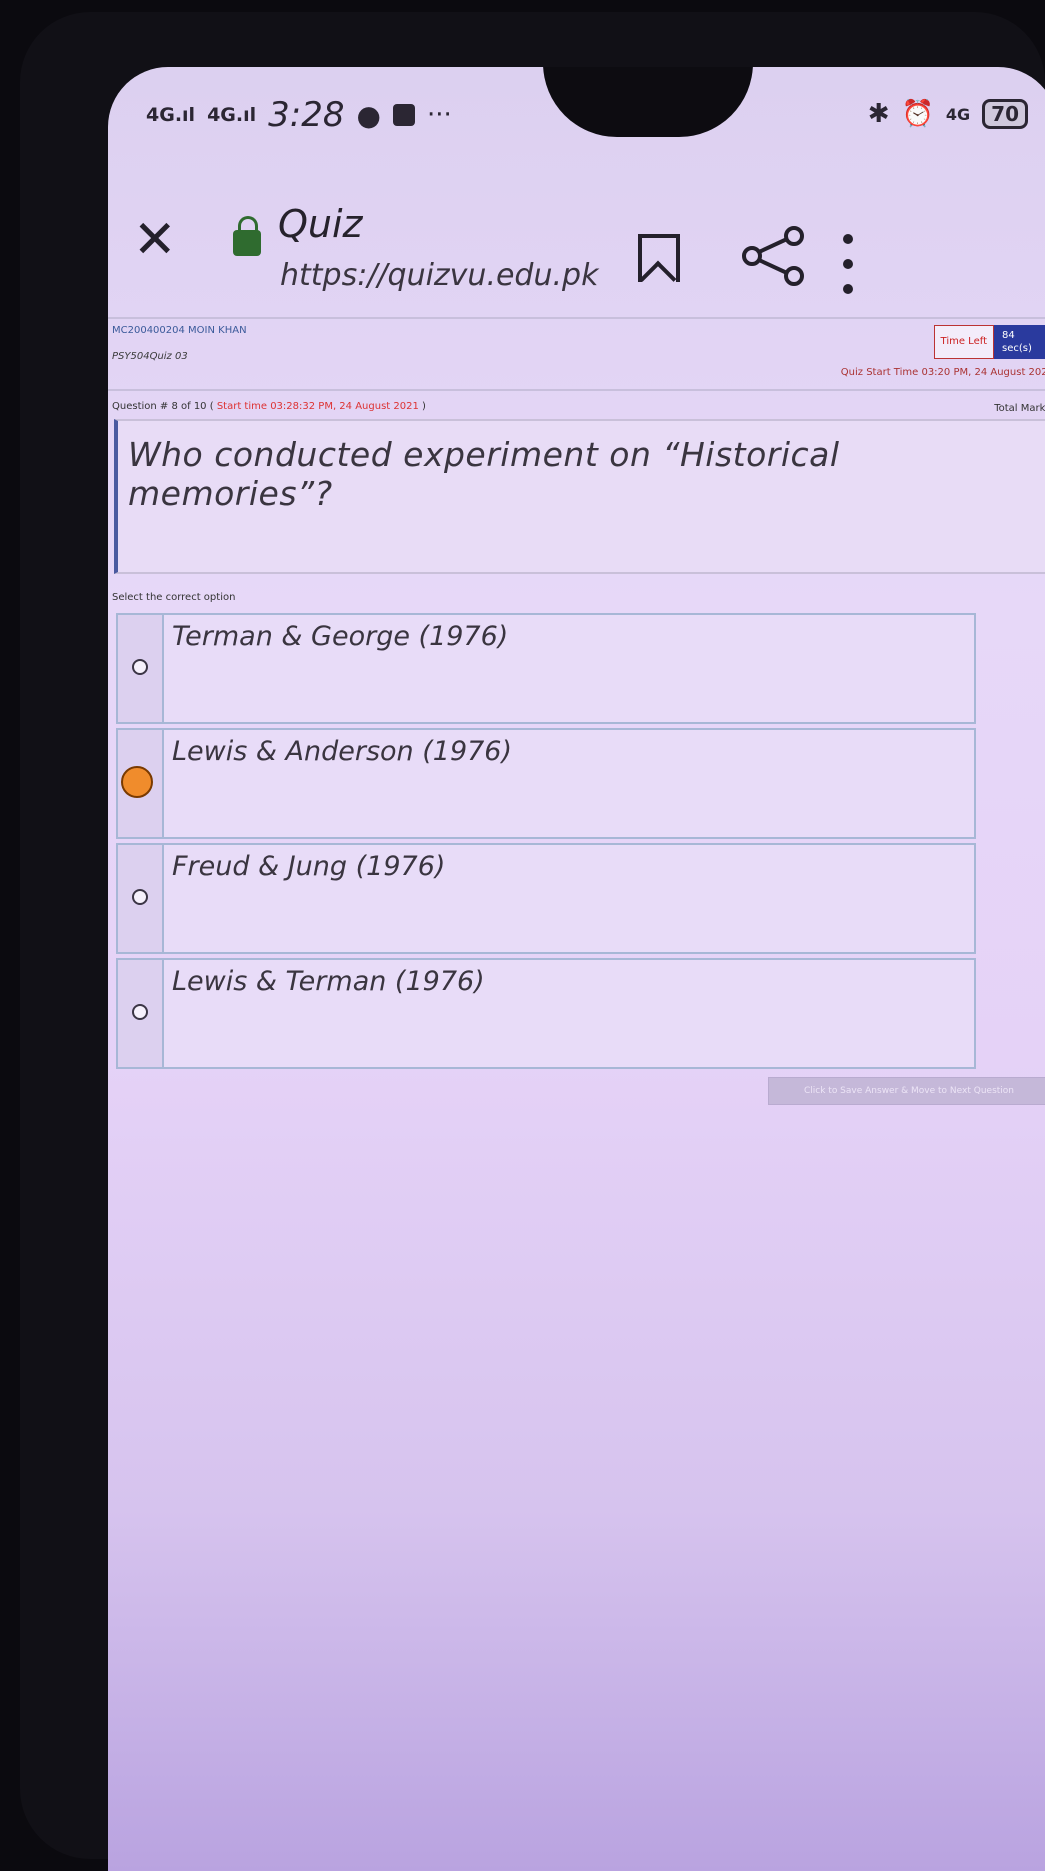  What do you see at coordinates (439, 115) in the screenshot?
I see `more-notifications-icon: ···` at bounding box center [439, 115].